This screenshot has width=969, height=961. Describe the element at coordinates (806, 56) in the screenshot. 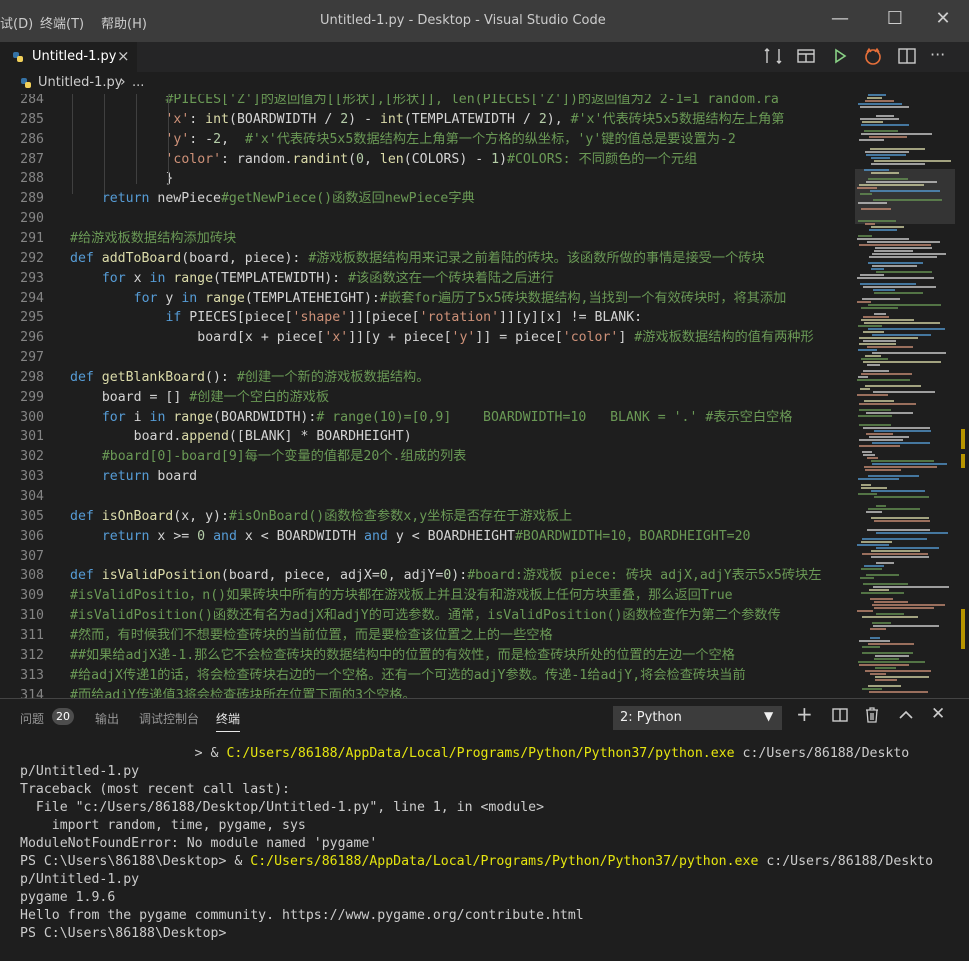

I see `open-preview-icon` at that location.